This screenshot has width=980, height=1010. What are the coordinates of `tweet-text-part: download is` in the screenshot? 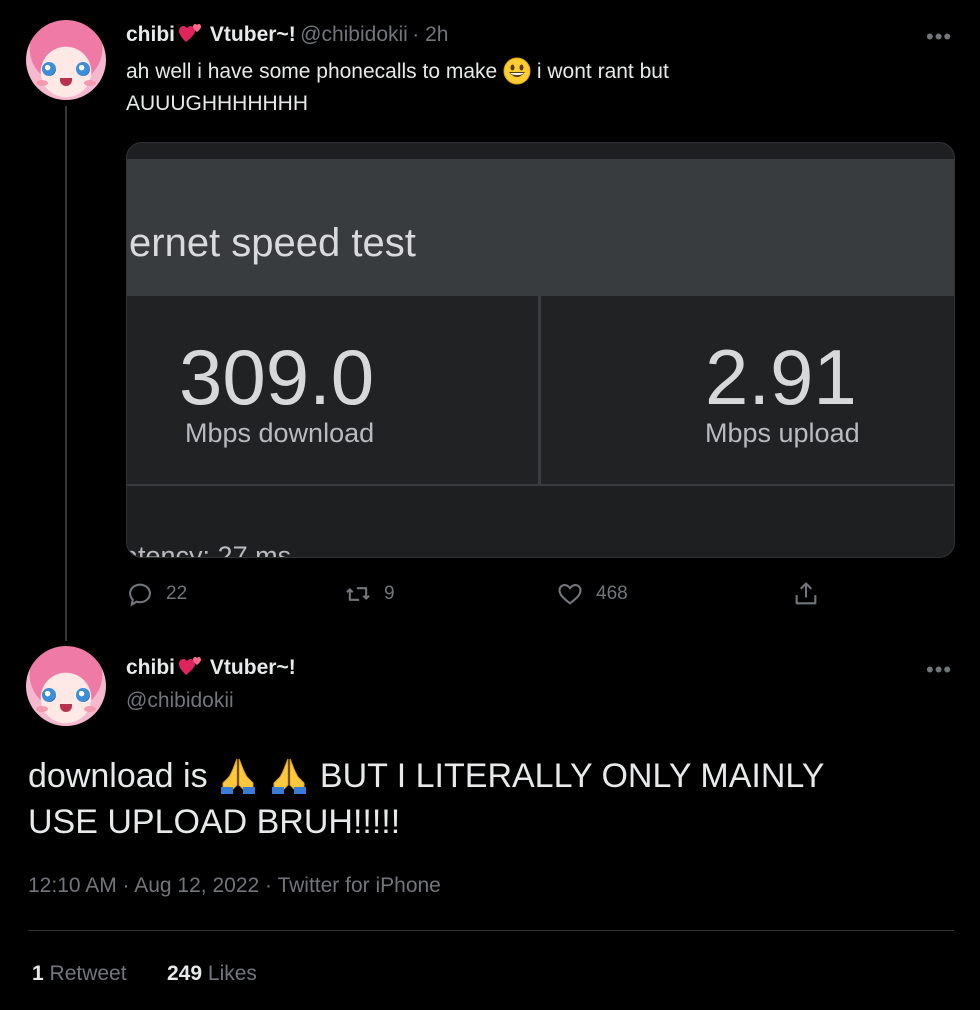 It's located at (118, 776).